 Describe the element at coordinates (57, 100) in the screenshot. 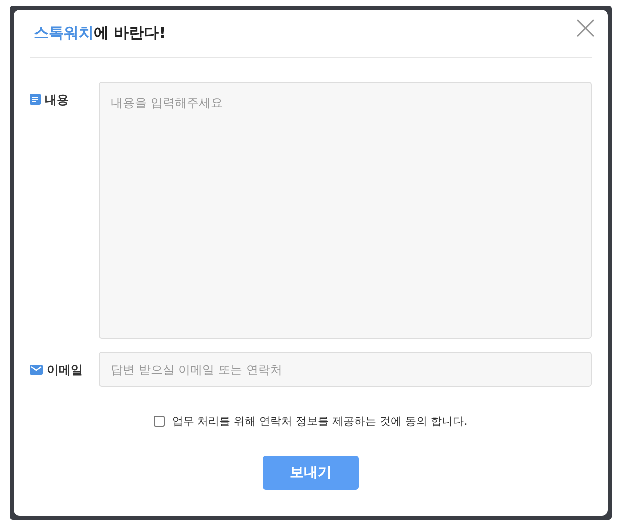

I see `field-label: 내용` at that location.